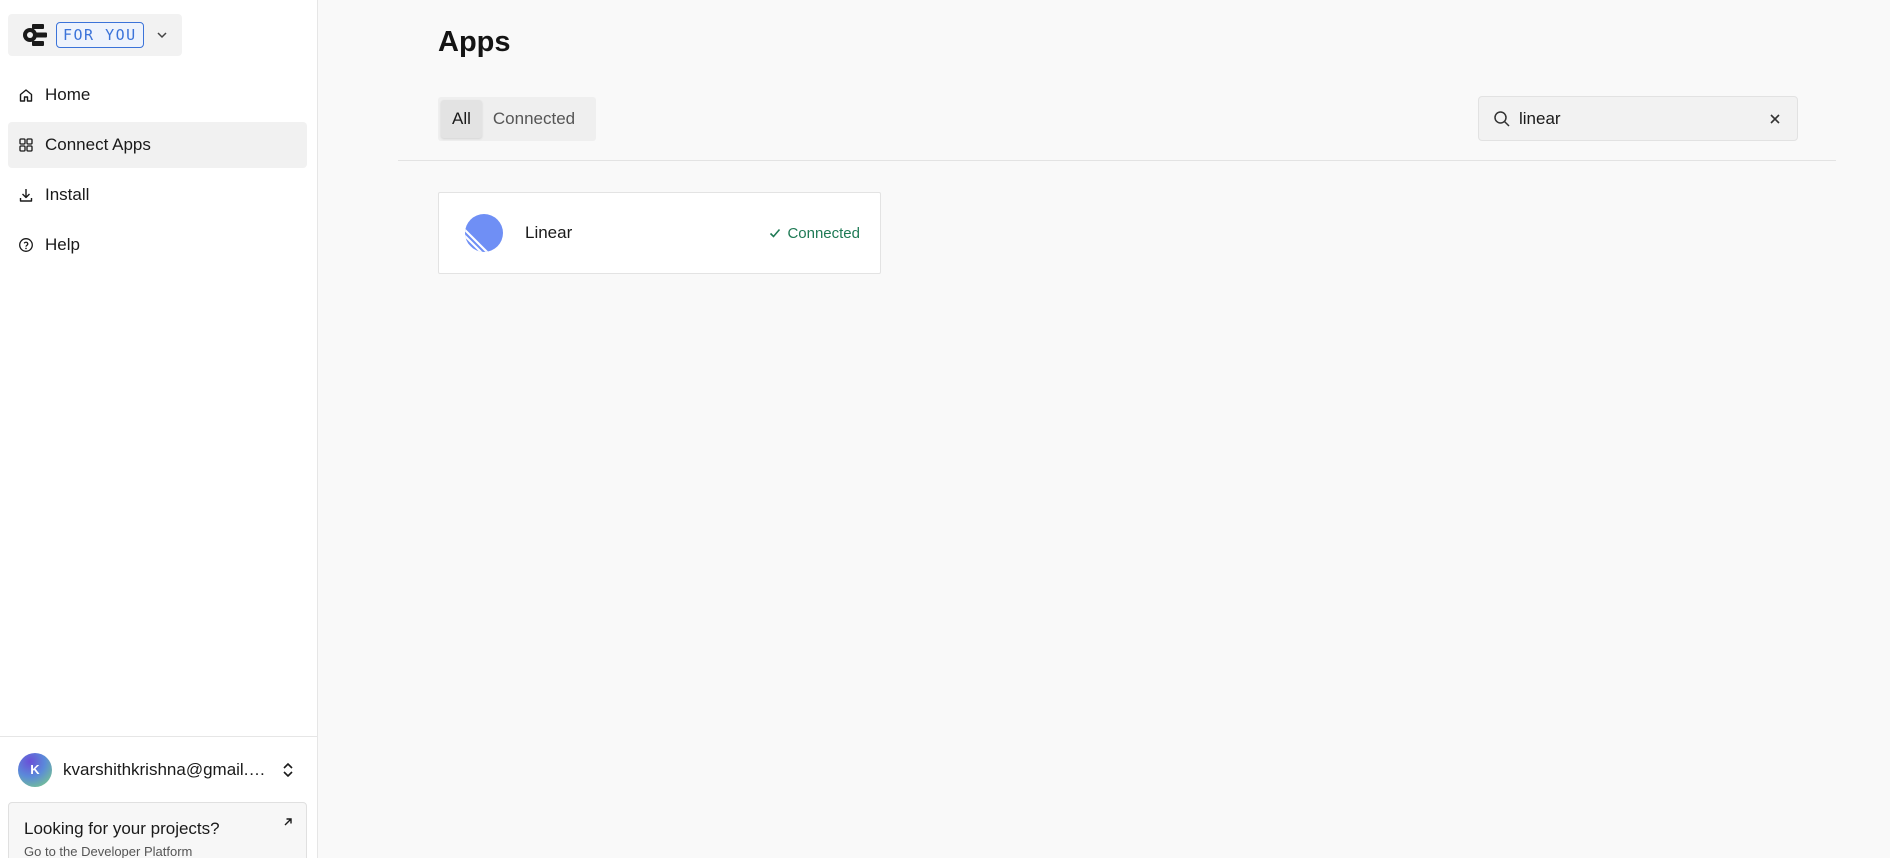 The image size is (1890, 858). What do you see at coordinates (288, 770) in the screenshot?
I see `chevron-up-down-icon` at bounding box center [288, 770].